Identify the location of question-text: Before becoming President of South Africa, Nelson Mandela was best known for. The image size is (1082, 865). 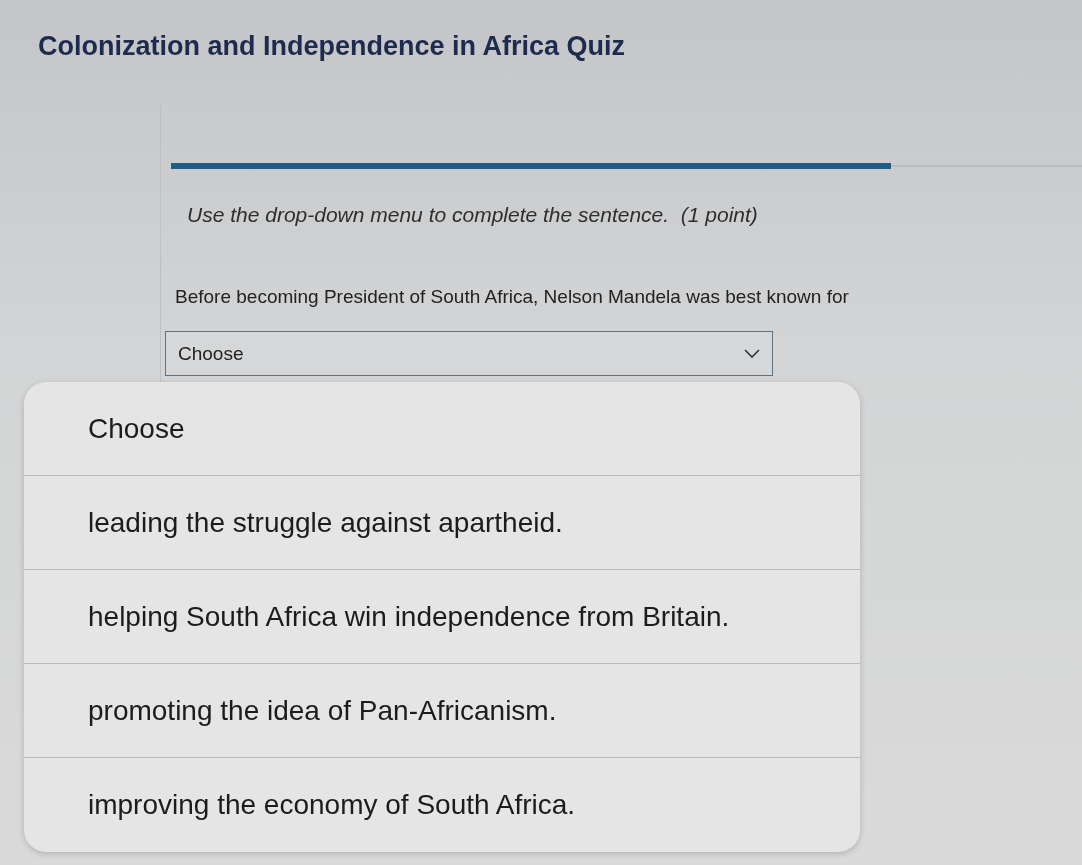
(512, 296).